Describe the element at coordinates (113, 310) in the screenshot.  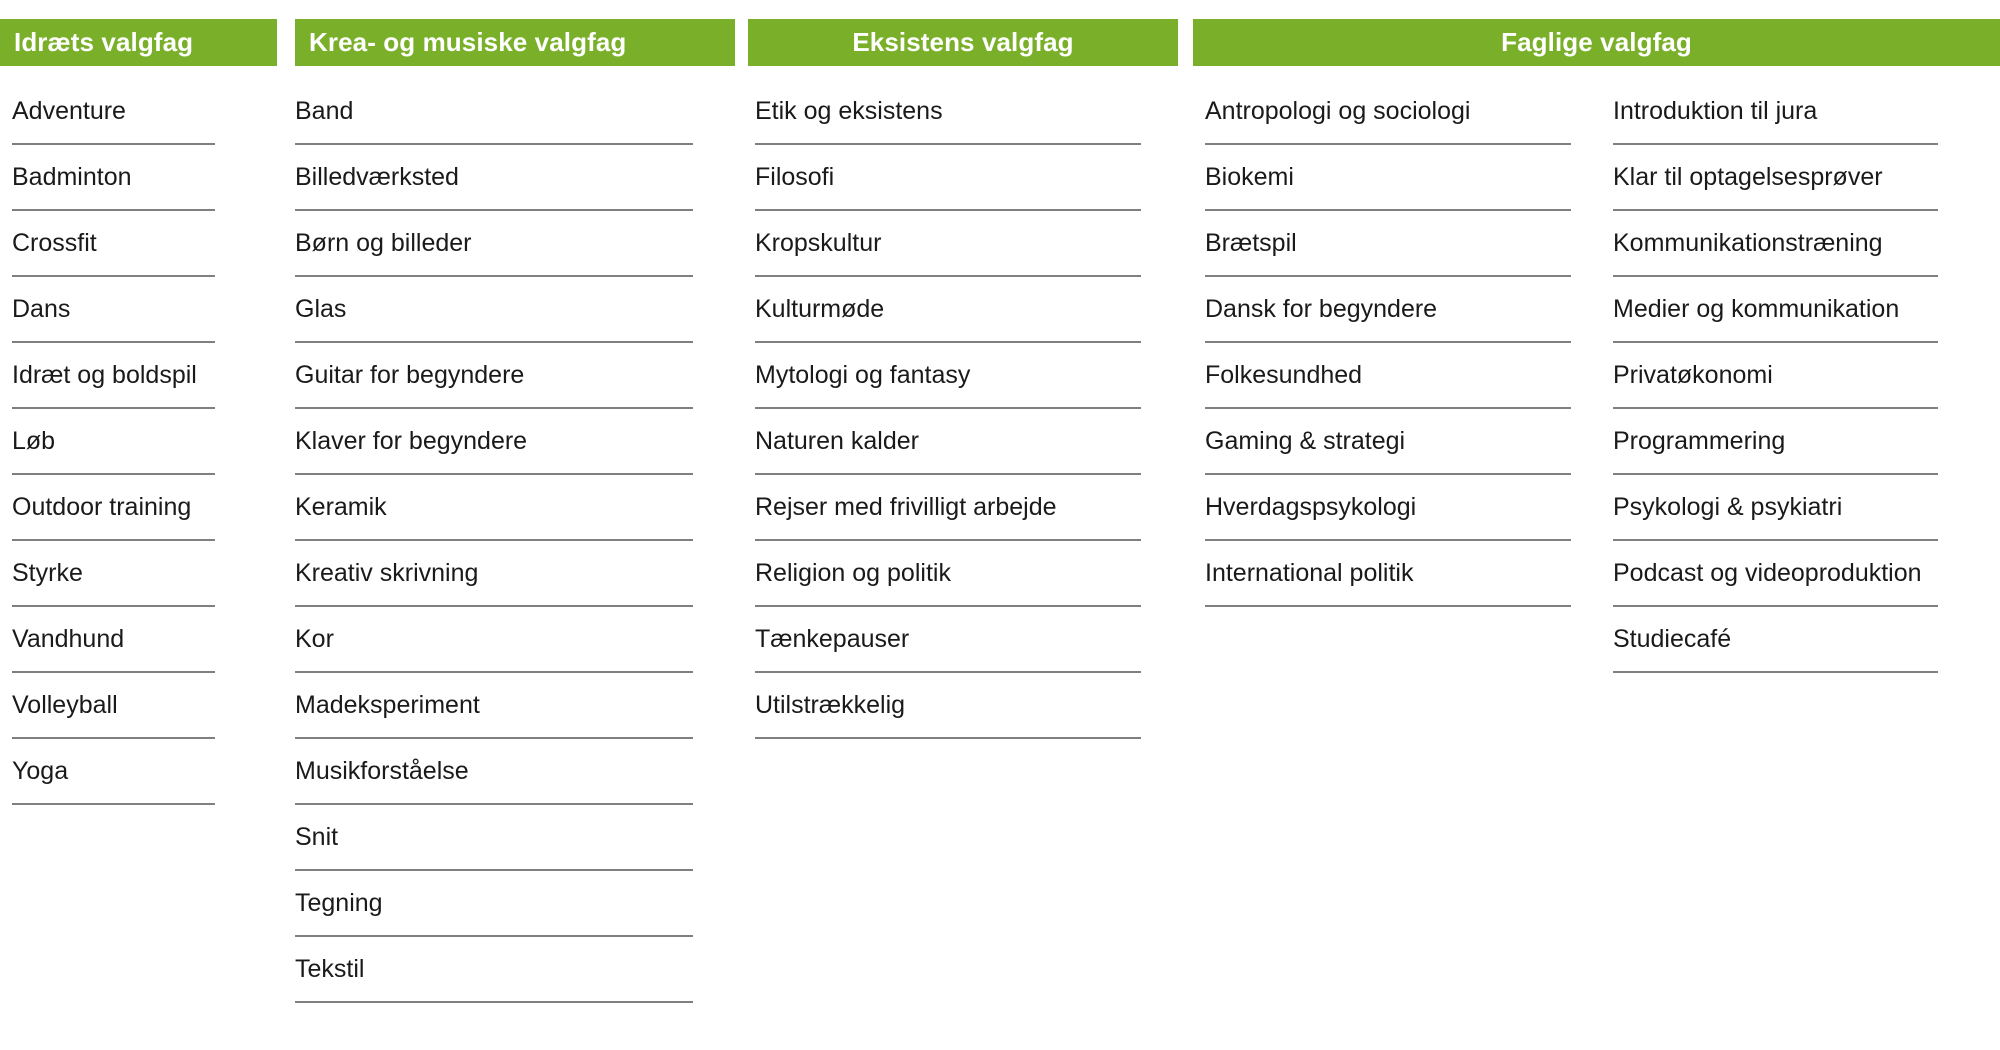
I see `course-item: Dans` at that location.